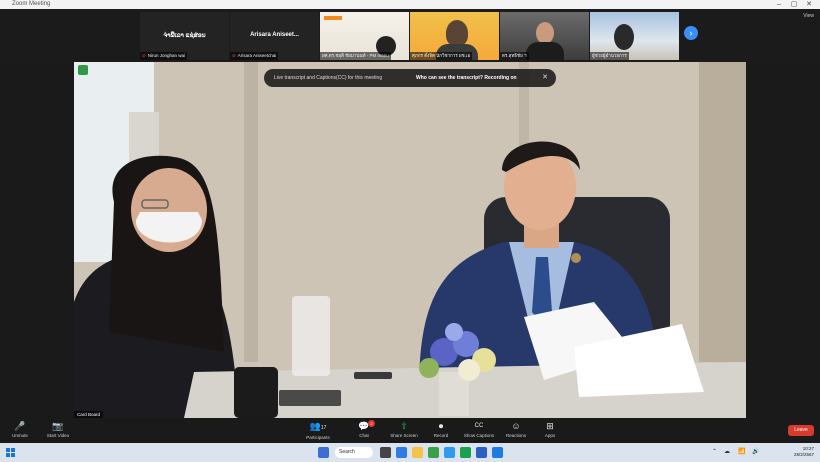 Image resolution: width=820 pixels, height=462 pixels. I want to click on speaker-name-label: Card Board, so click(89, 414).